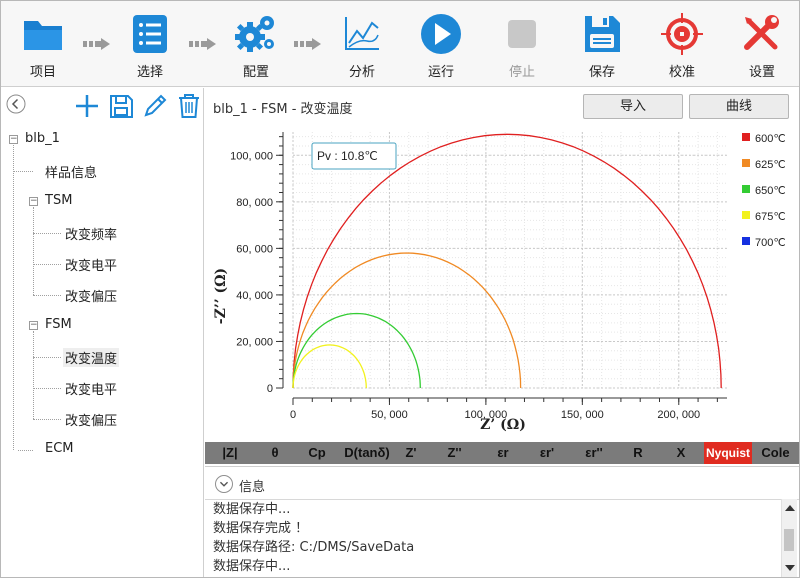 Image resolution: width=800 pixels, height=578 pixels. Describe the element at coordinates (547, 453) in the screenshot. I see `tab-7: εr'` at that location.